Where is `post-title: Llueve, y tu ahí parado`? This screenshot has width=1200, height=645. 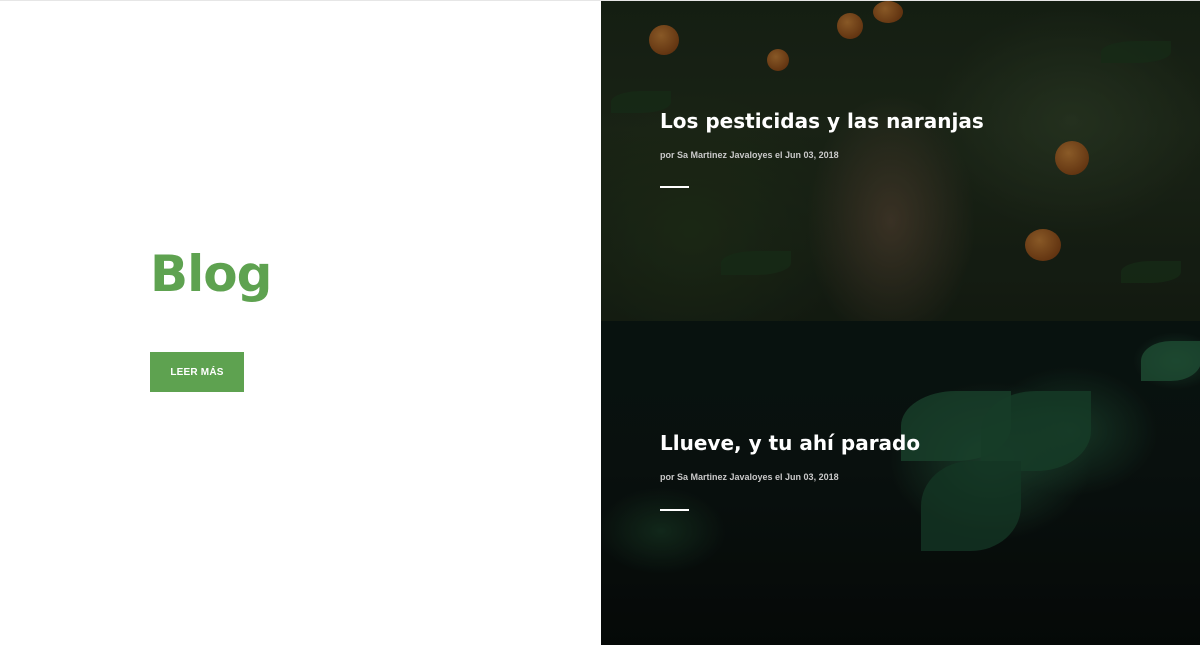 post-title: Llueve, y tu ahí parado is located at coordinates (790, 443).